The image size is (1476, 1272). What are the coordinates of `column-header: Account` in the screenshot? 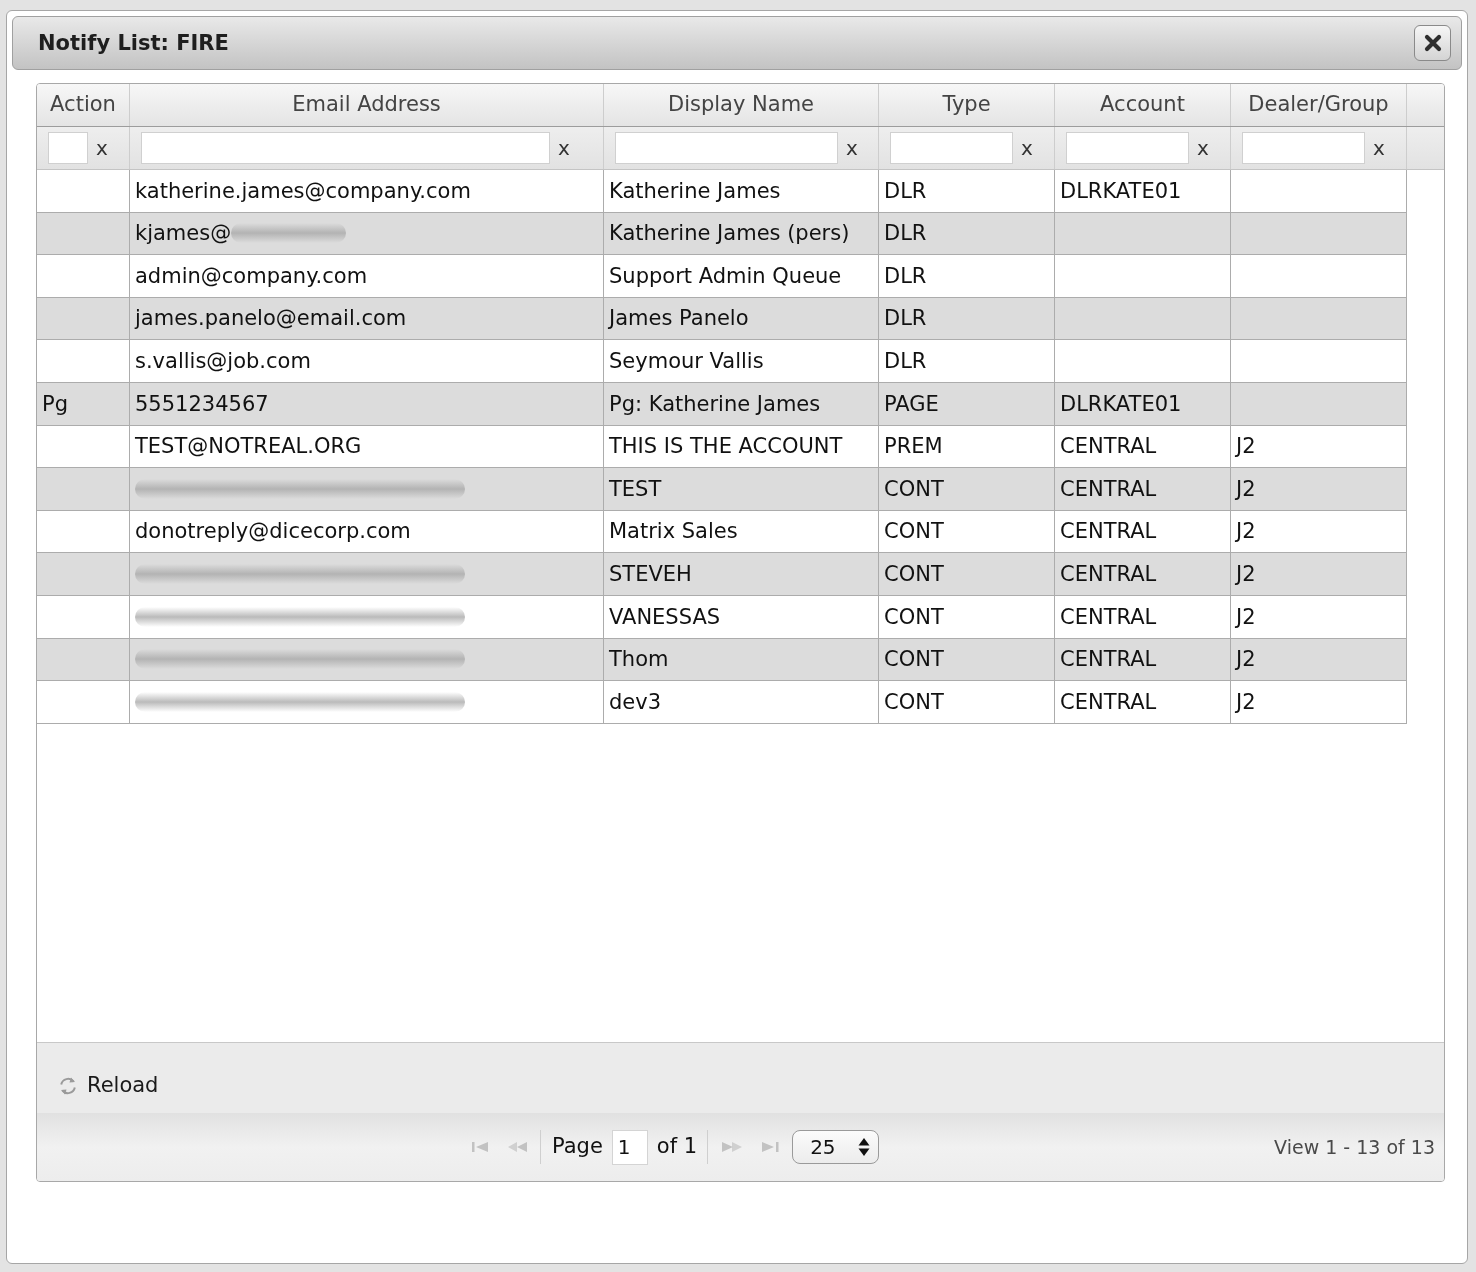 It's located at (1143, 105).